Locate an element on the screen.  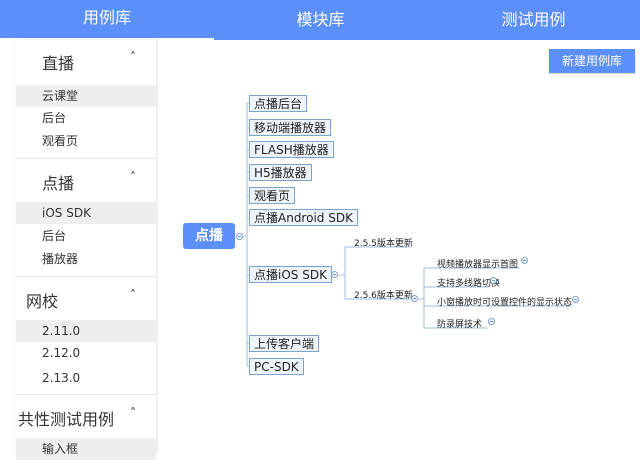
mindmap-branch-node: 上传客户端 is located at coordinates (284, 343).